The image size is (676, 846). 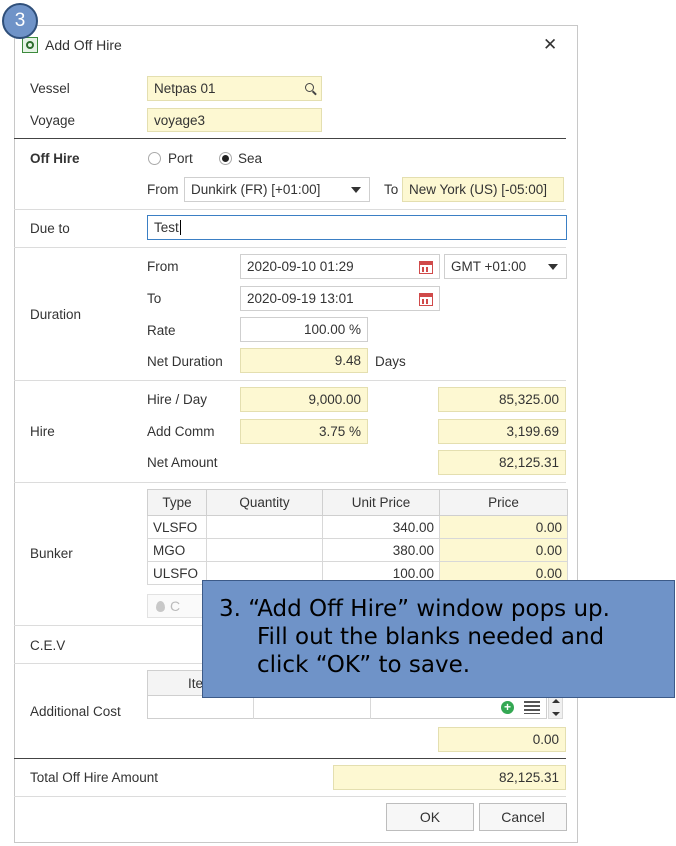 I want to click on bunker-calc-label: C, so click(x=175, y=606).